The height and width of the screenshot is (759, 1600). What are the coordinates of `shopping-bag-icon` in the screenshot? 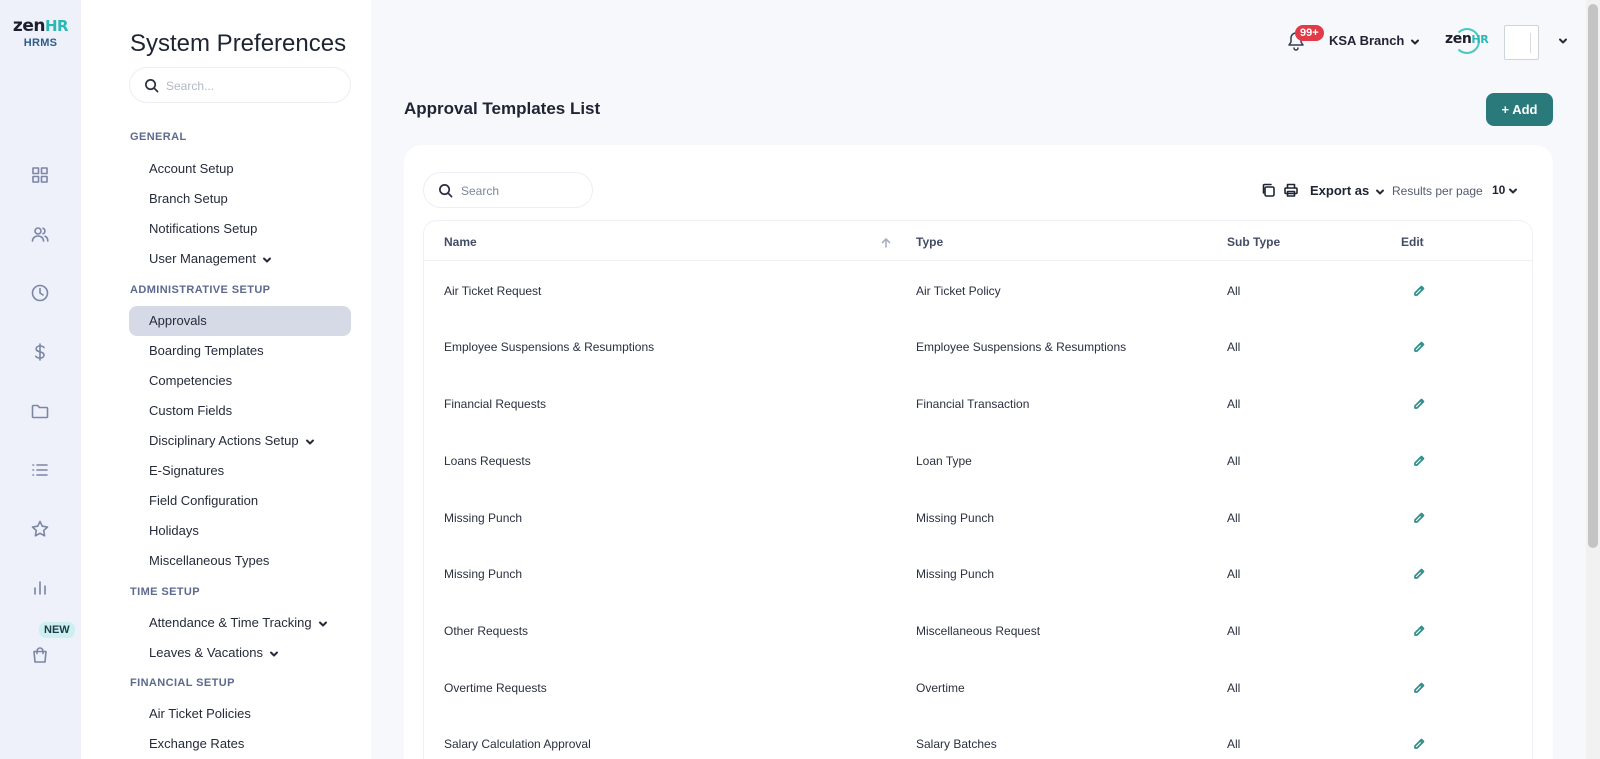 It's located at (40, 655).